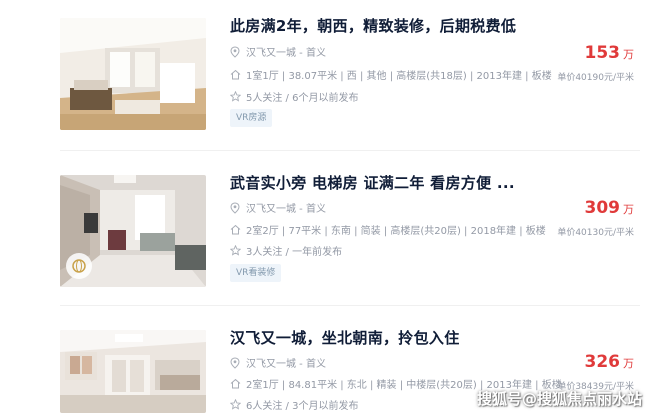 The image size is (660, 413). I want to click on listing-price-1: 153 万, so click(610, 53).